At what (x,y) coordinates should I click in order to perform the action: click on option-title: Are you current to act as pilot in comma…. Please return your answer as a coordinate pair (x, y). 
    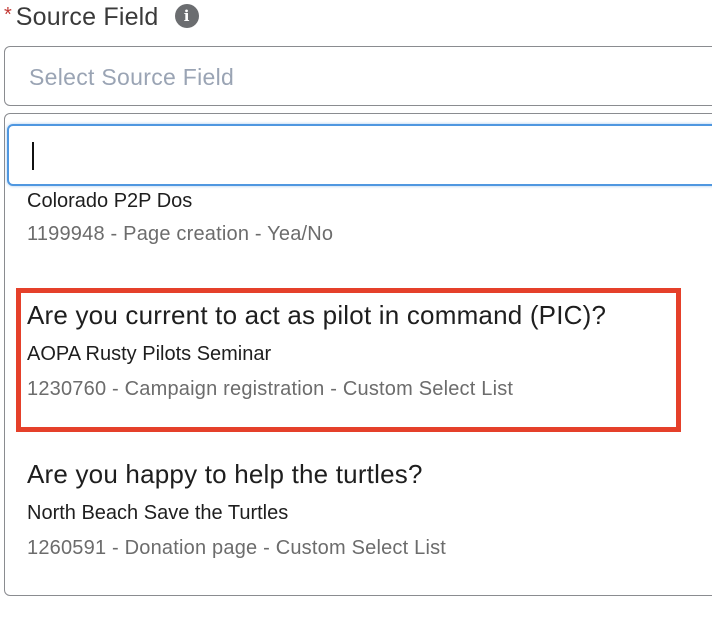
    Looking at the image, I should click on (317, 315).